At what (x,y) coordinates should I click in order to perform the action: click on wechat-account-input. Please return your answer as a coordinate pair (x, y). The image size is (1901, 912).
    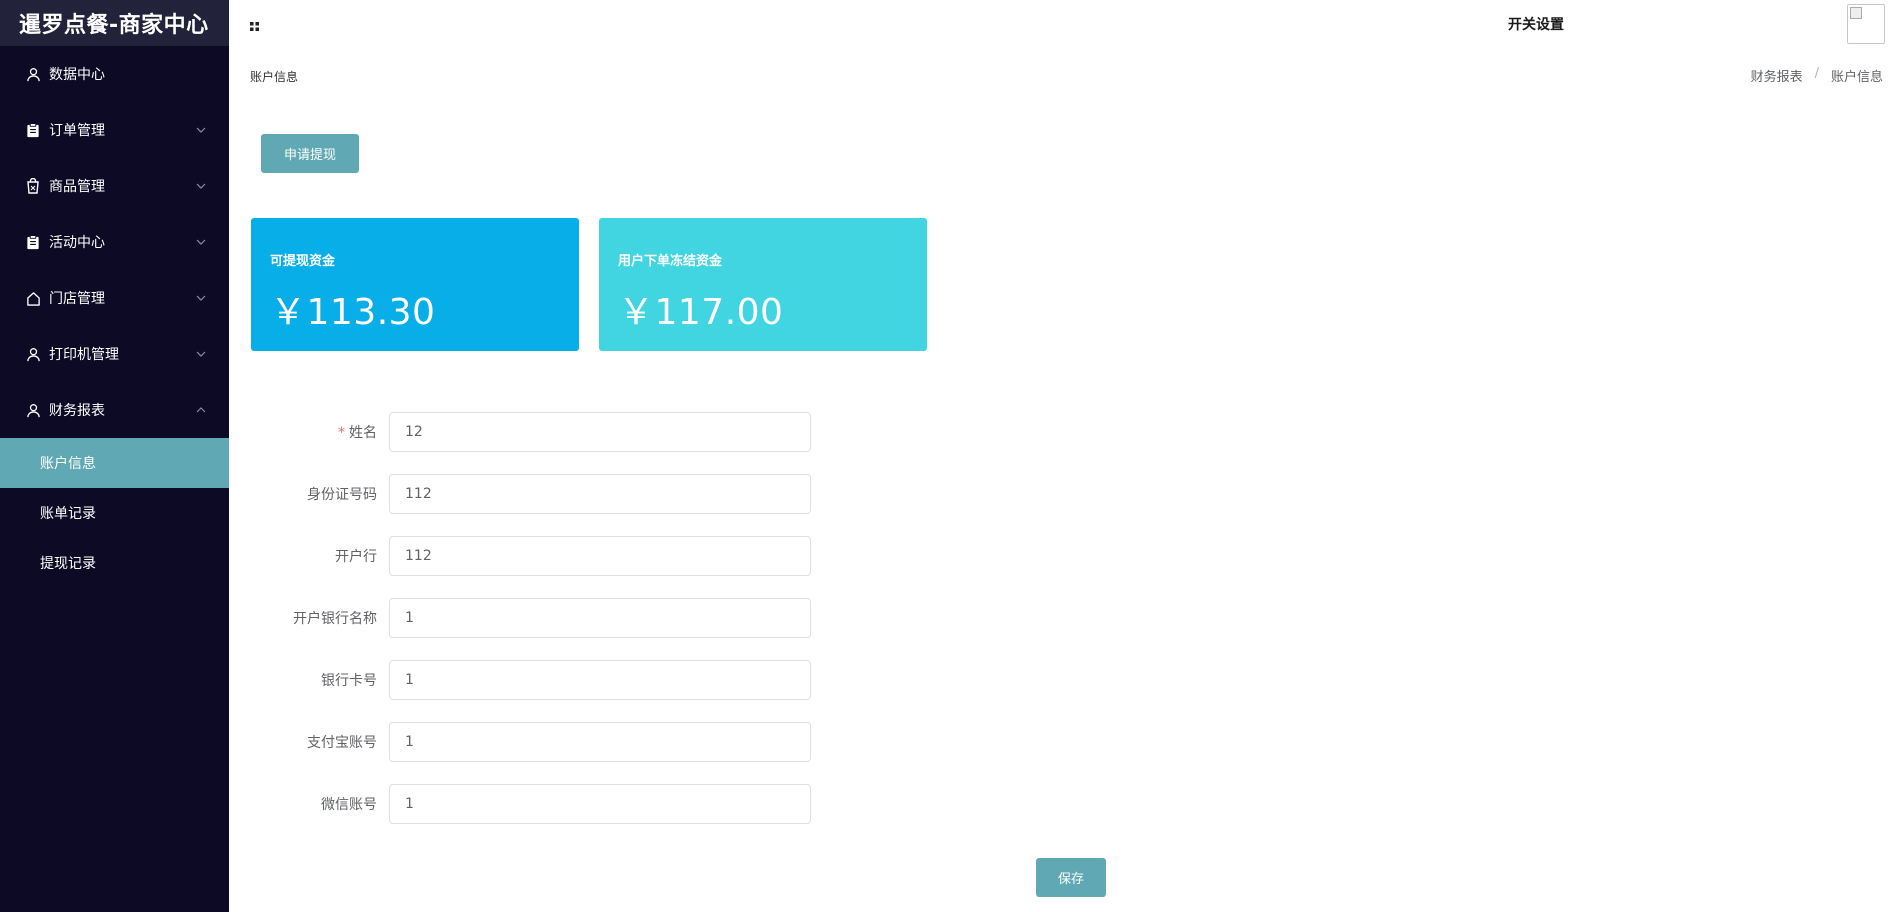
    Looking at the image, I should click on (600, 804).